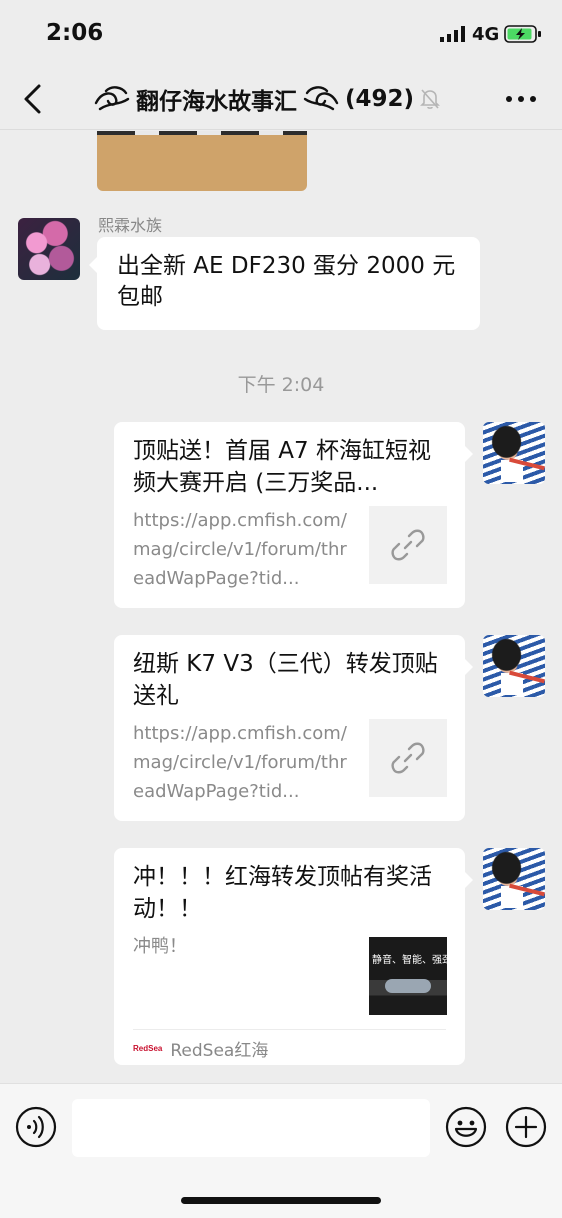 The width and height of the screenshot is (562, 1218). What do you see at coordinates (160, 946) in the screenshot?
I see `card-description: 冲鸭！` at bounding box center [160, 946].